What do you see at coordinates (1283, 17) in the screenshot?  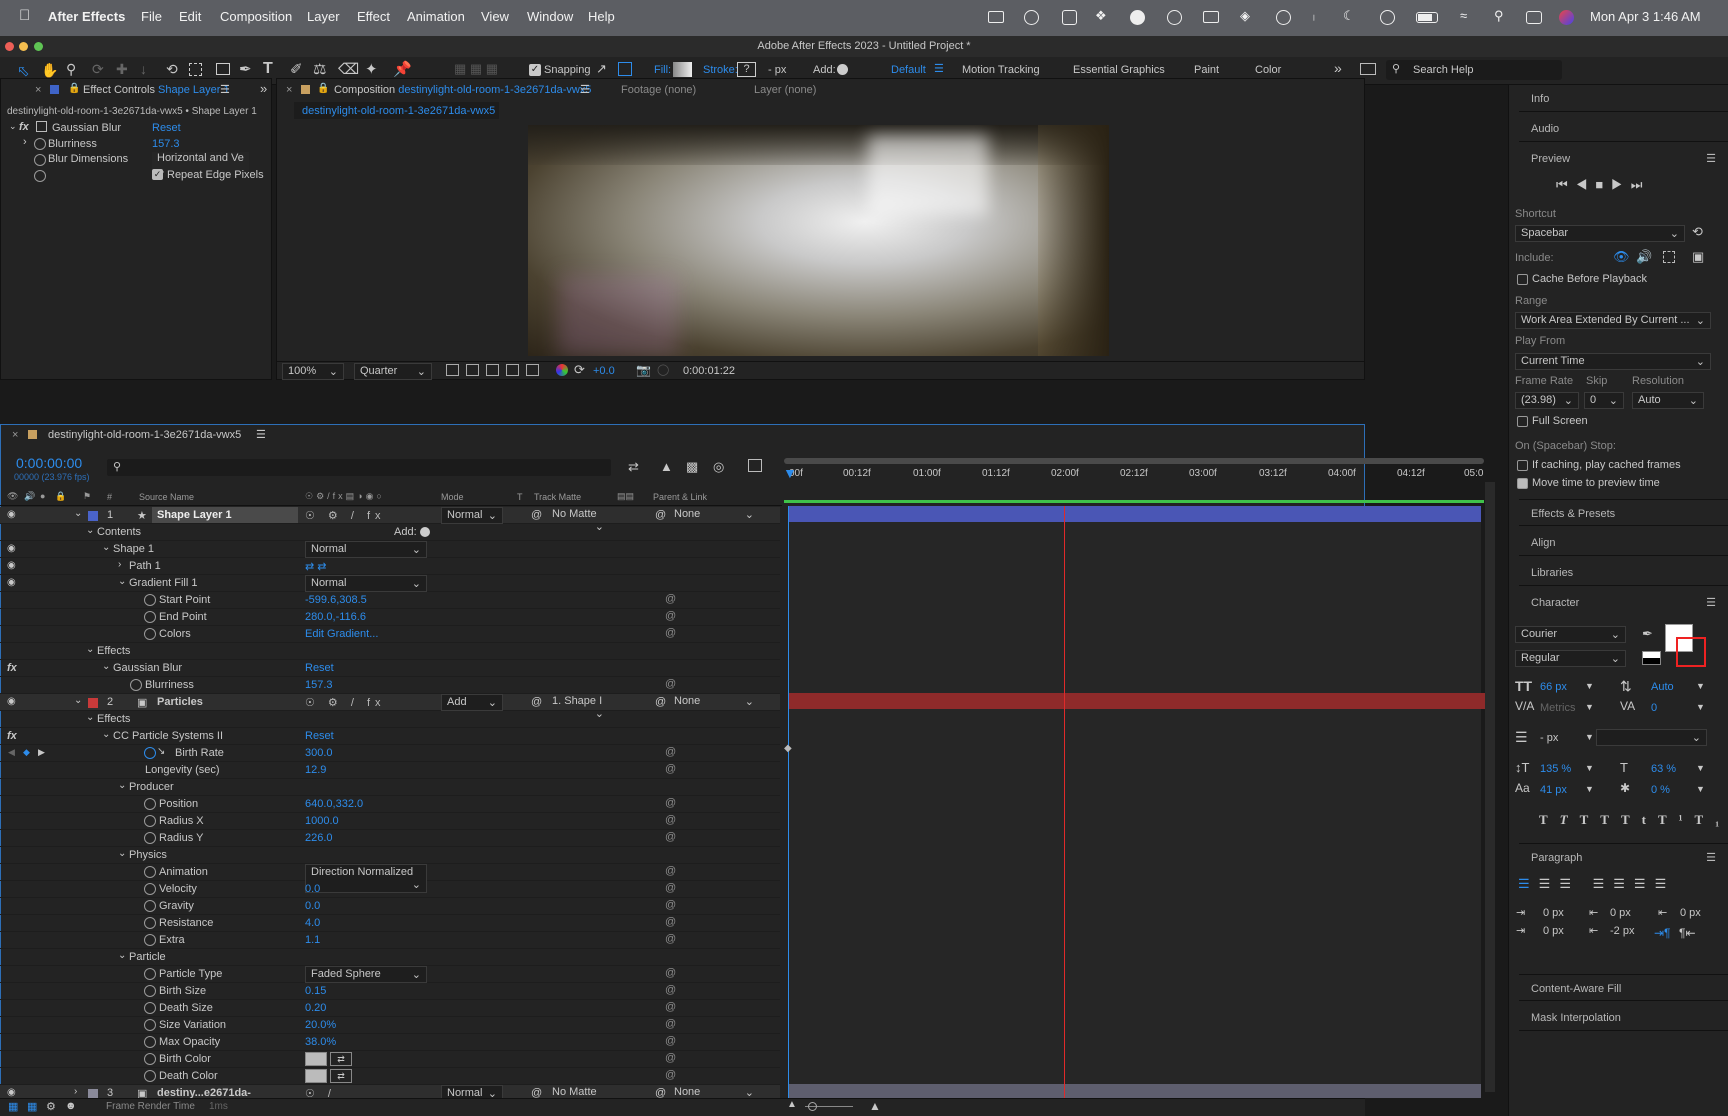 I see `play-icon` at bounding box center [1283, 17].